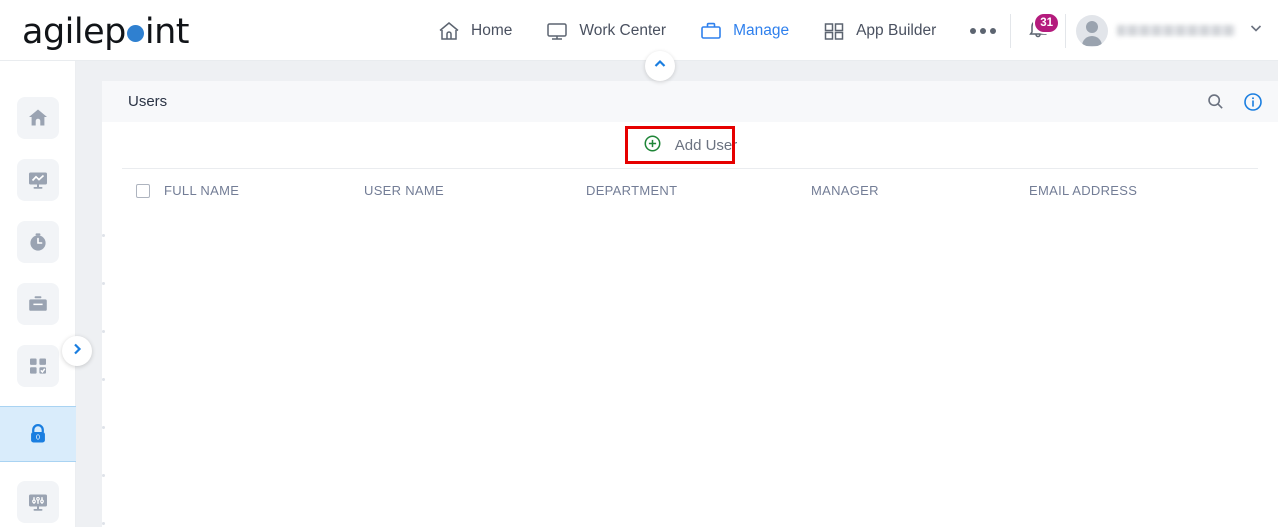  I want to click on chevron-up-icon, so click(660, 66).